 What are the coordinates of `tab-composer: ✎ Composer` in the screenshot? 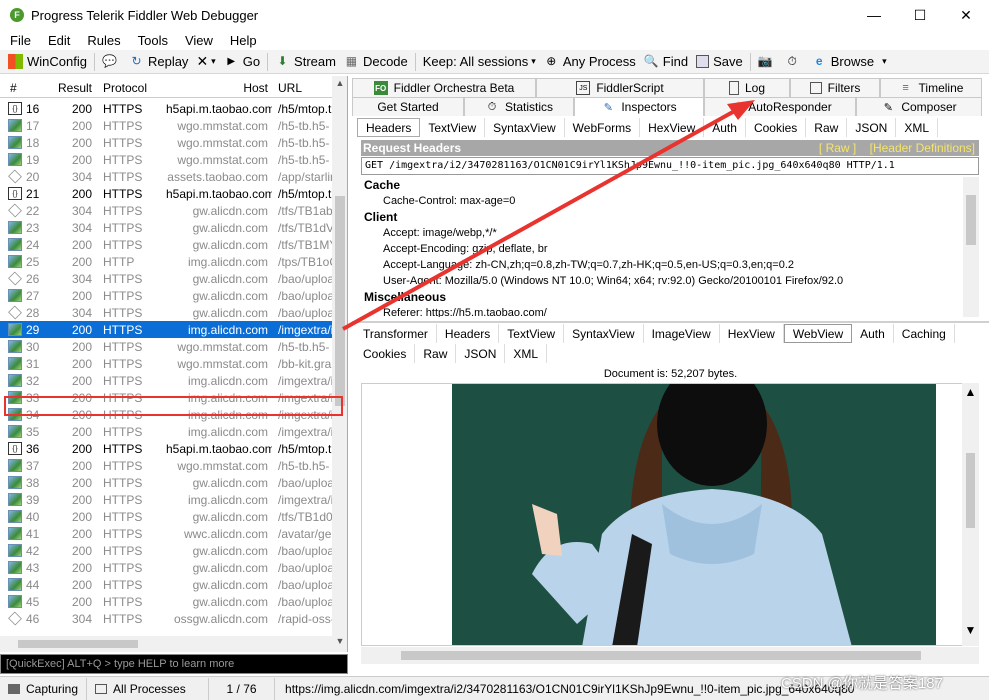 It's located at (919, 106).